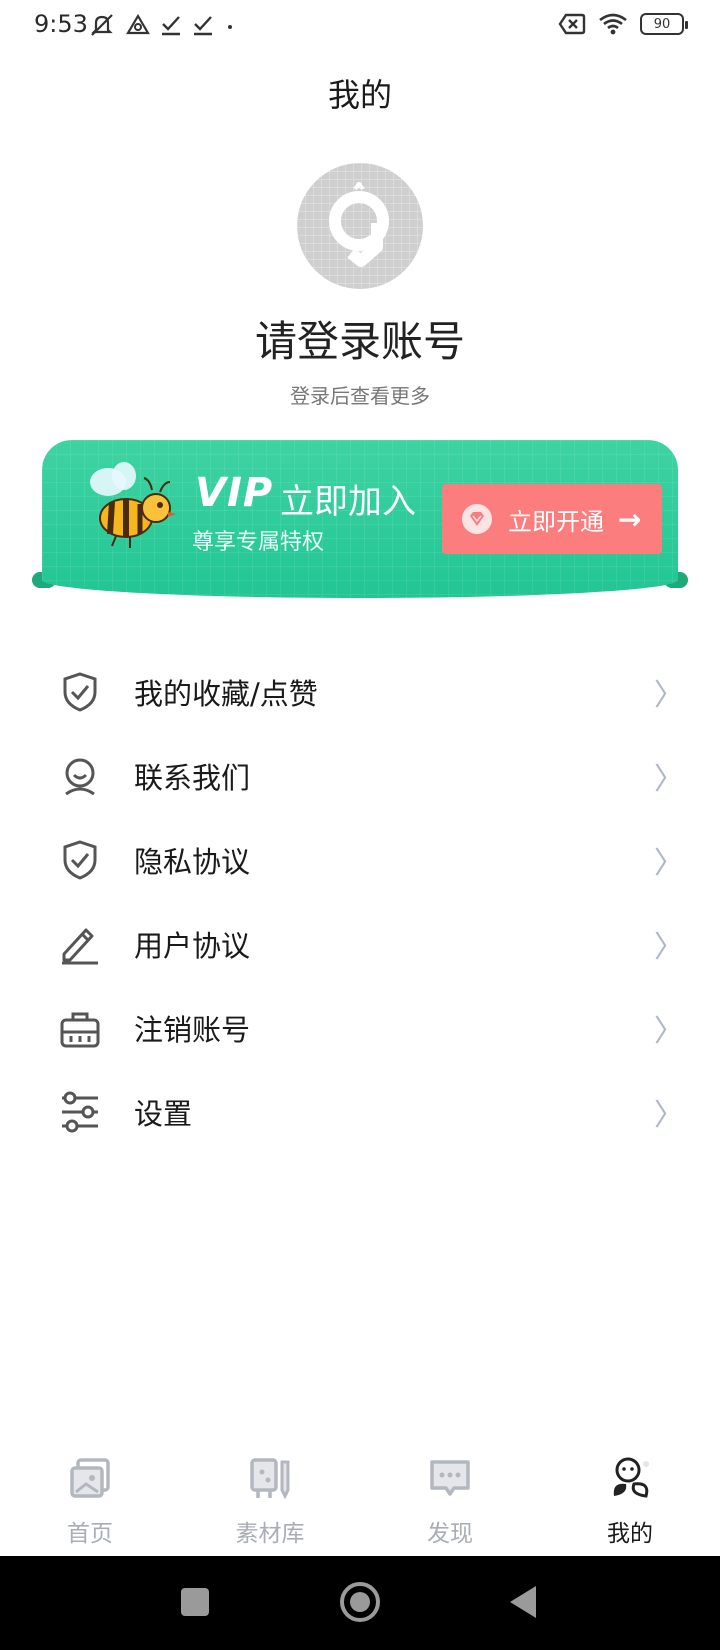  What do you see at coordinates (80, 1030) in the screenshot?
I see `briefcase-icon` at bounding box center [80, 1030].